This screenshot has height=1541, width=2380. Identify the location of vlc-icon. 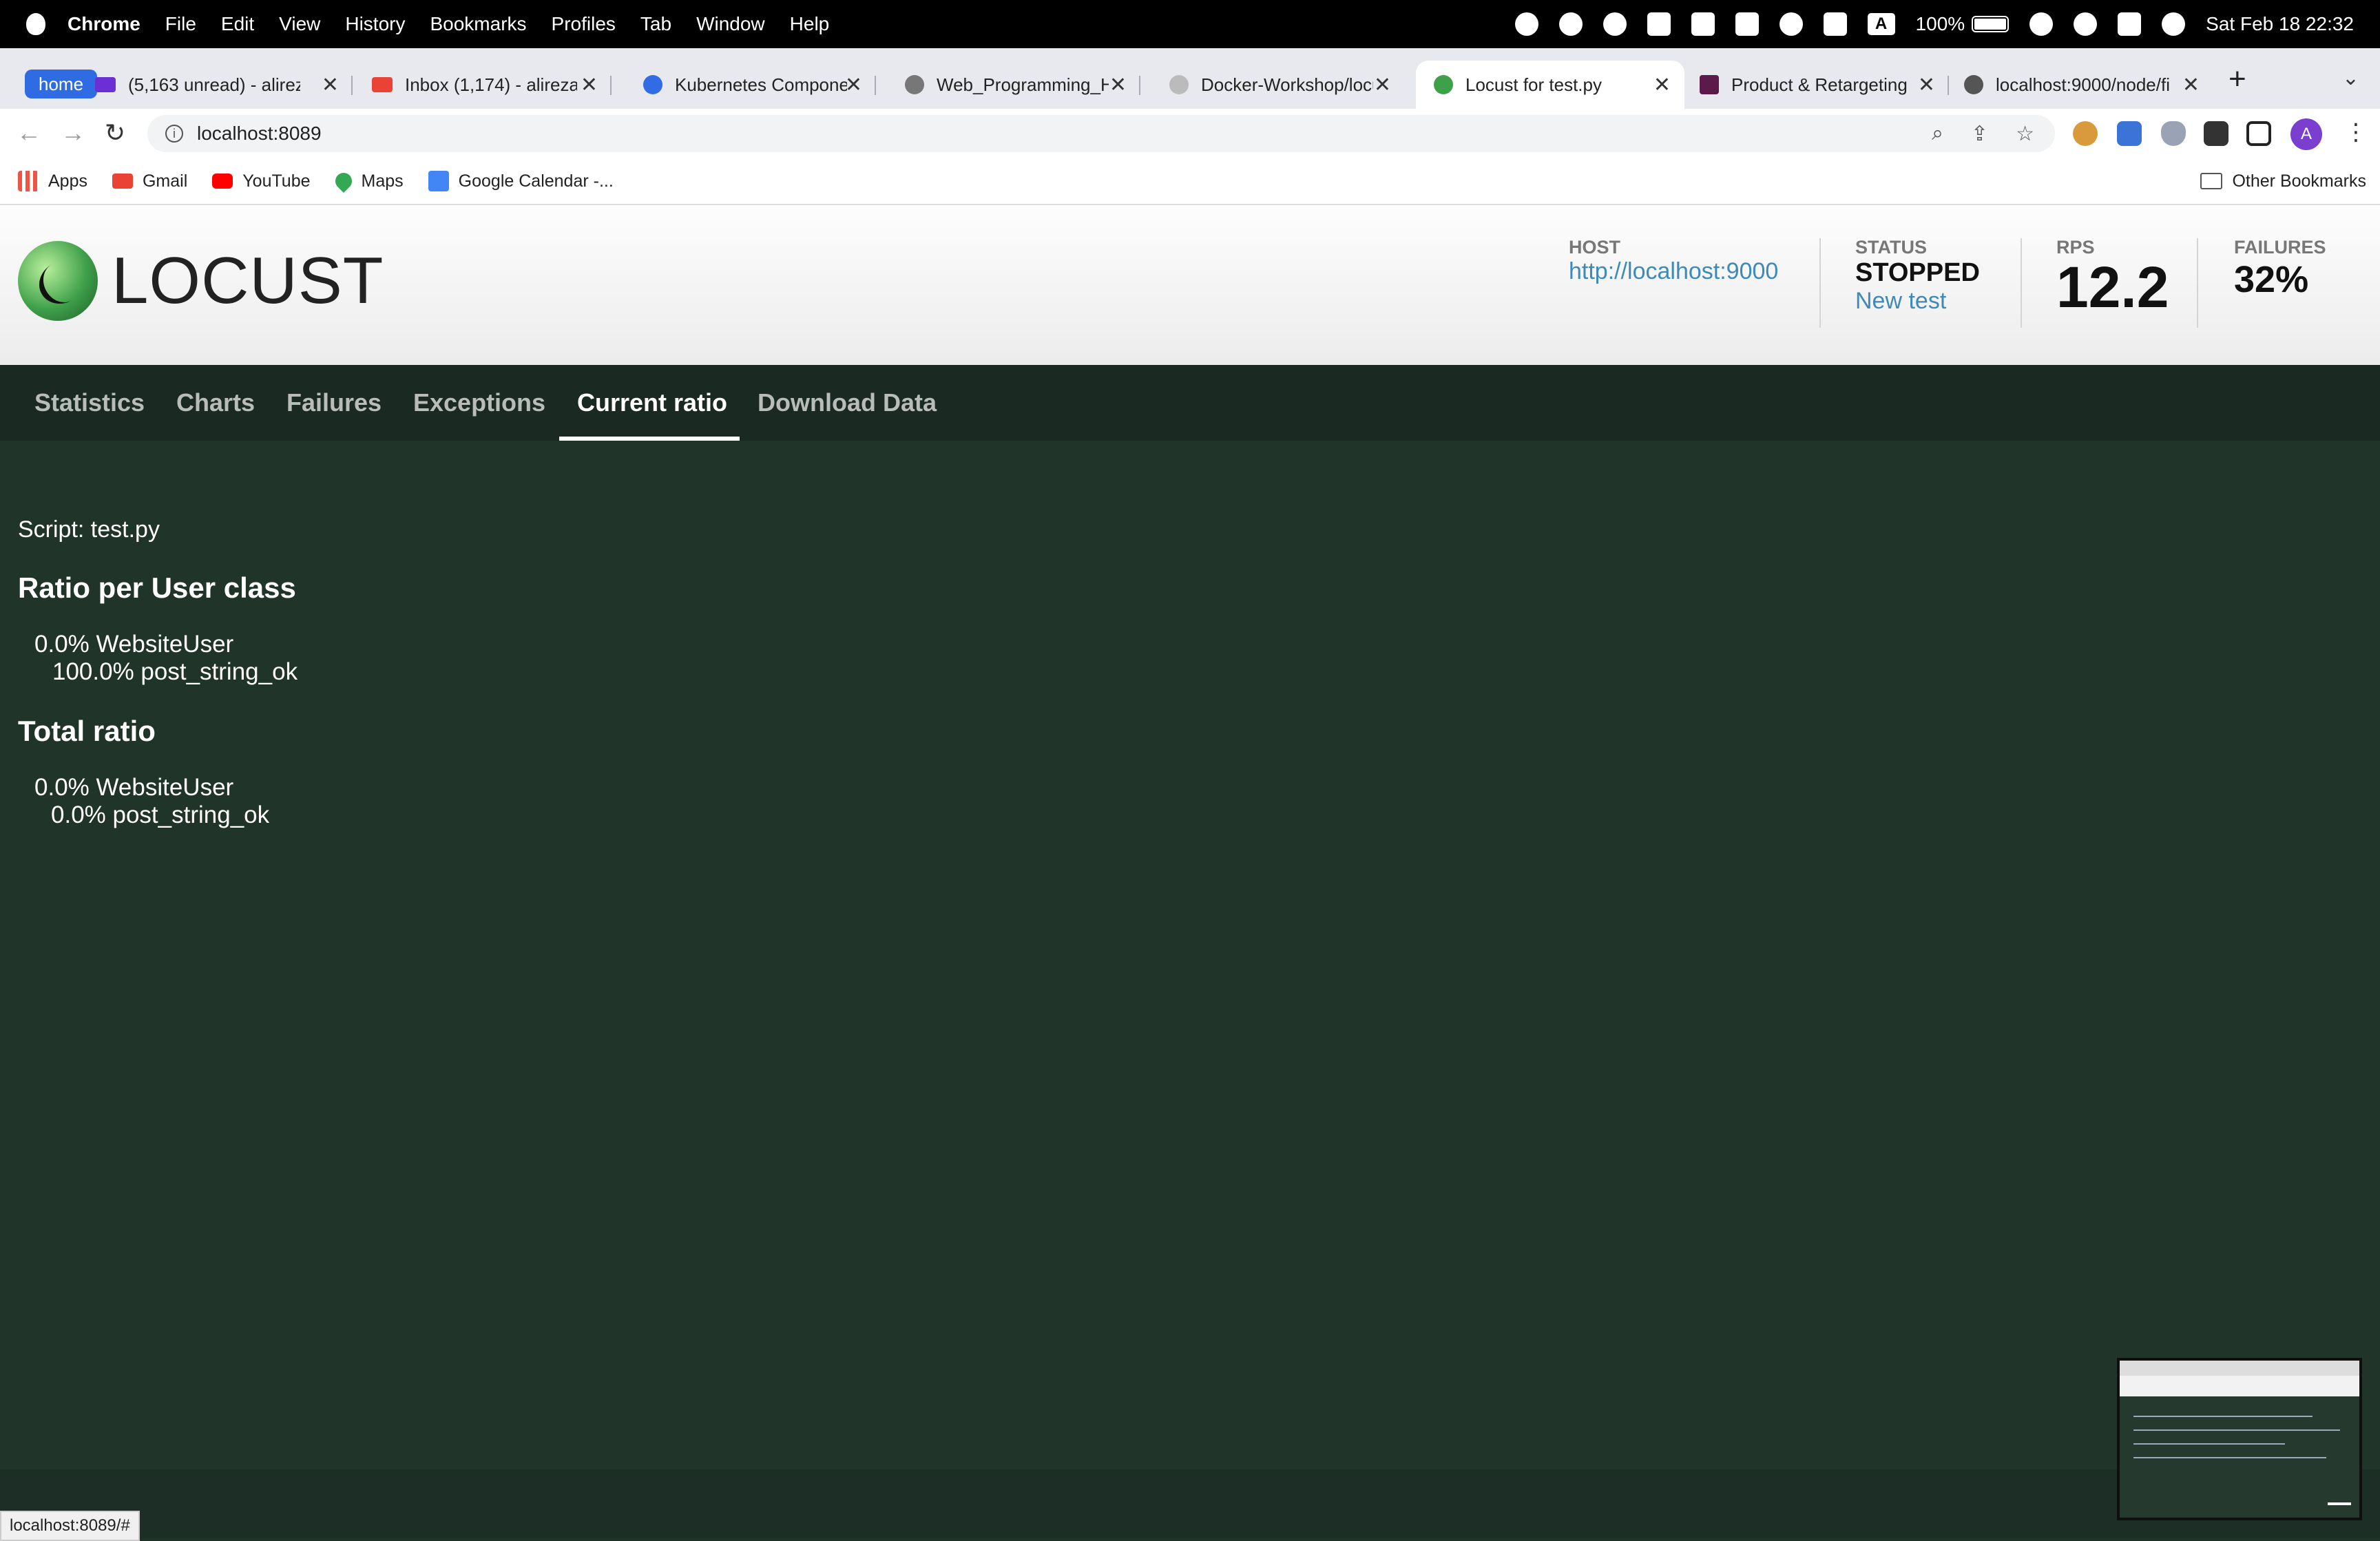
(1747, 24).